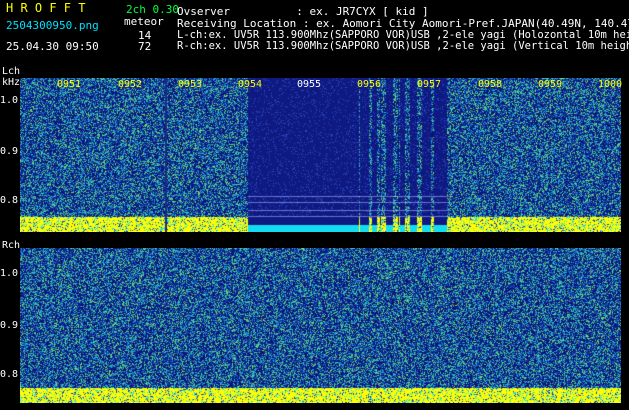  What do you see at coordinates (52, 46) in the screenshot?
I see `datetime: 25.04.30 09:50` at bounding box center [52, 46].